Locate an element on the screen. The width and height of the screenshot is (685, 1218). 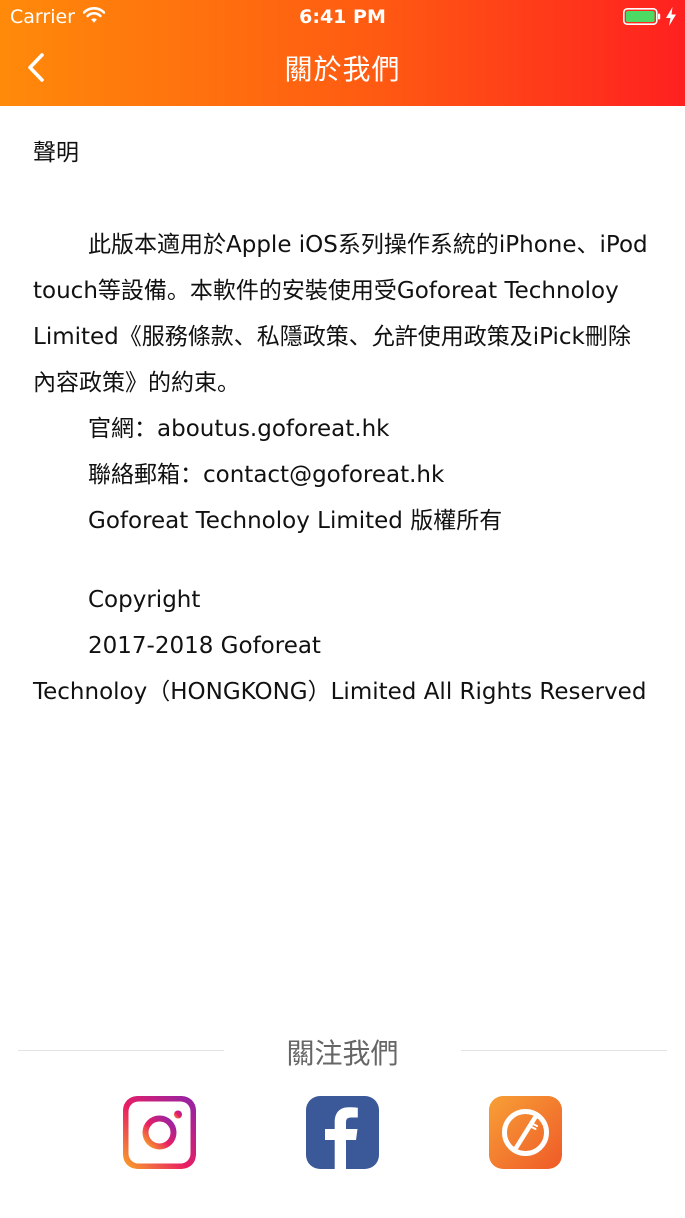
facebook-button is located at coordinates (342, 1132).